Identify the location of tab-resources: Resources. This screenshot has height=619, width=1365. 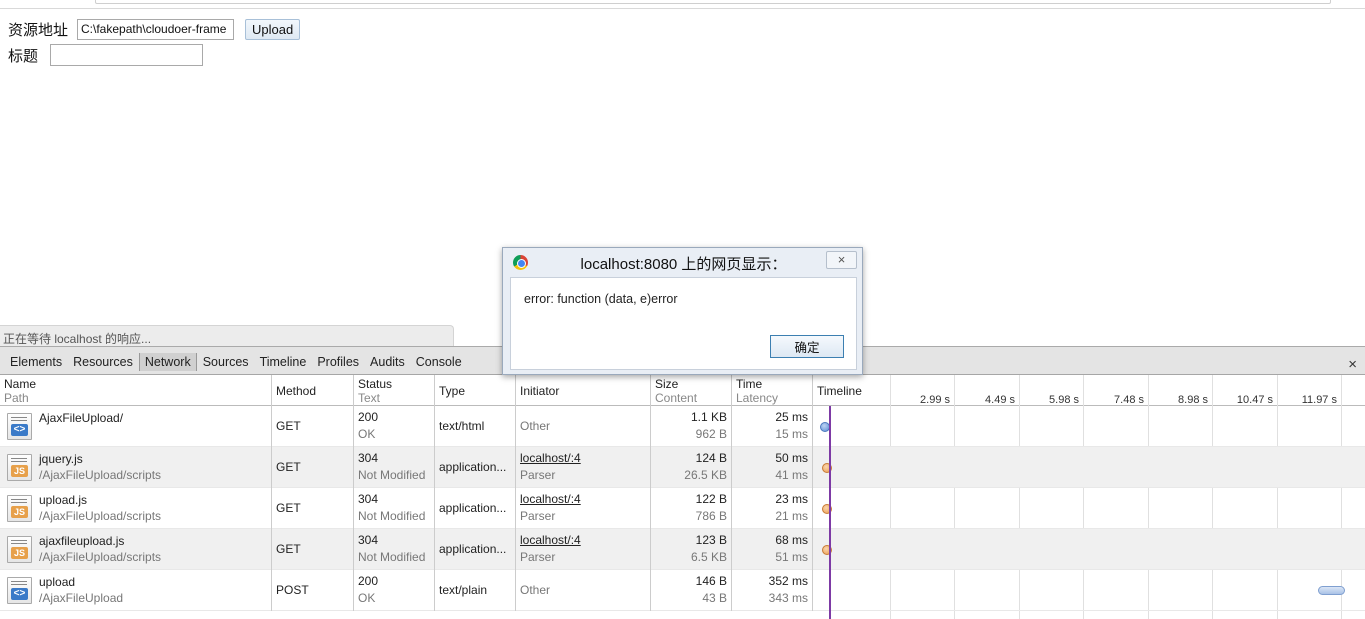
(103, 362).